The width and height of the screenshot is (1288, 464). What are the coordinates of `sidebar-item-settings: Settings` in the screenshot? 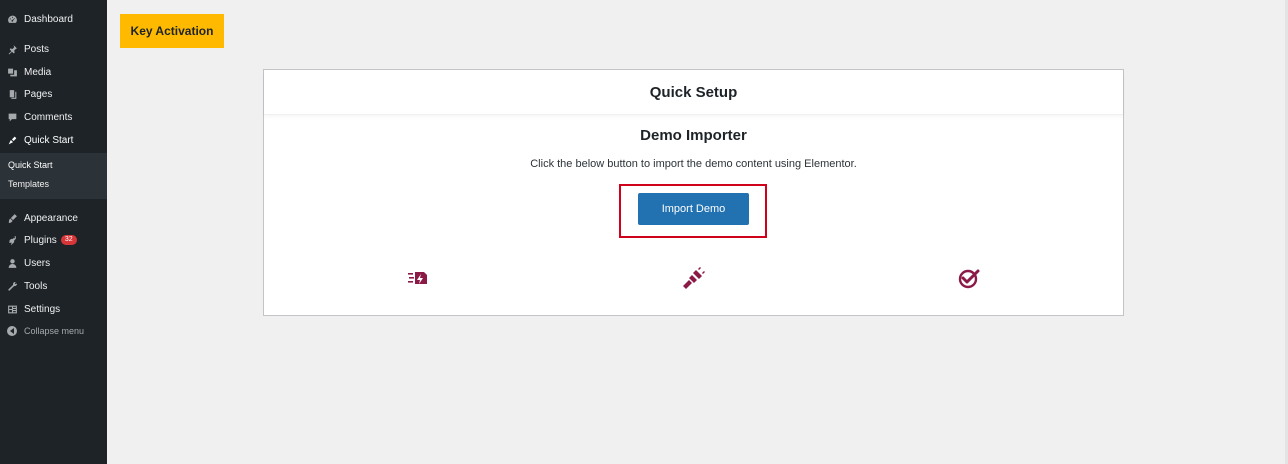 It's located at (53, 309).